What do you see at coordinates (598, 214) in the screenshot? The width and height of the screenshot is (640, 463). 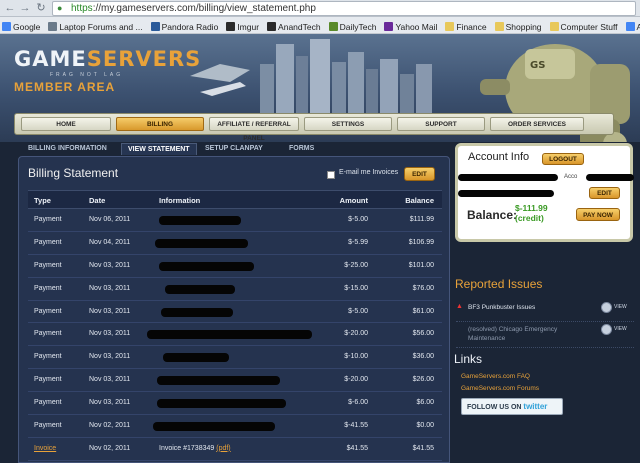 I see `pay-now-button: PAY NOW` at bounding box center [598, 214].